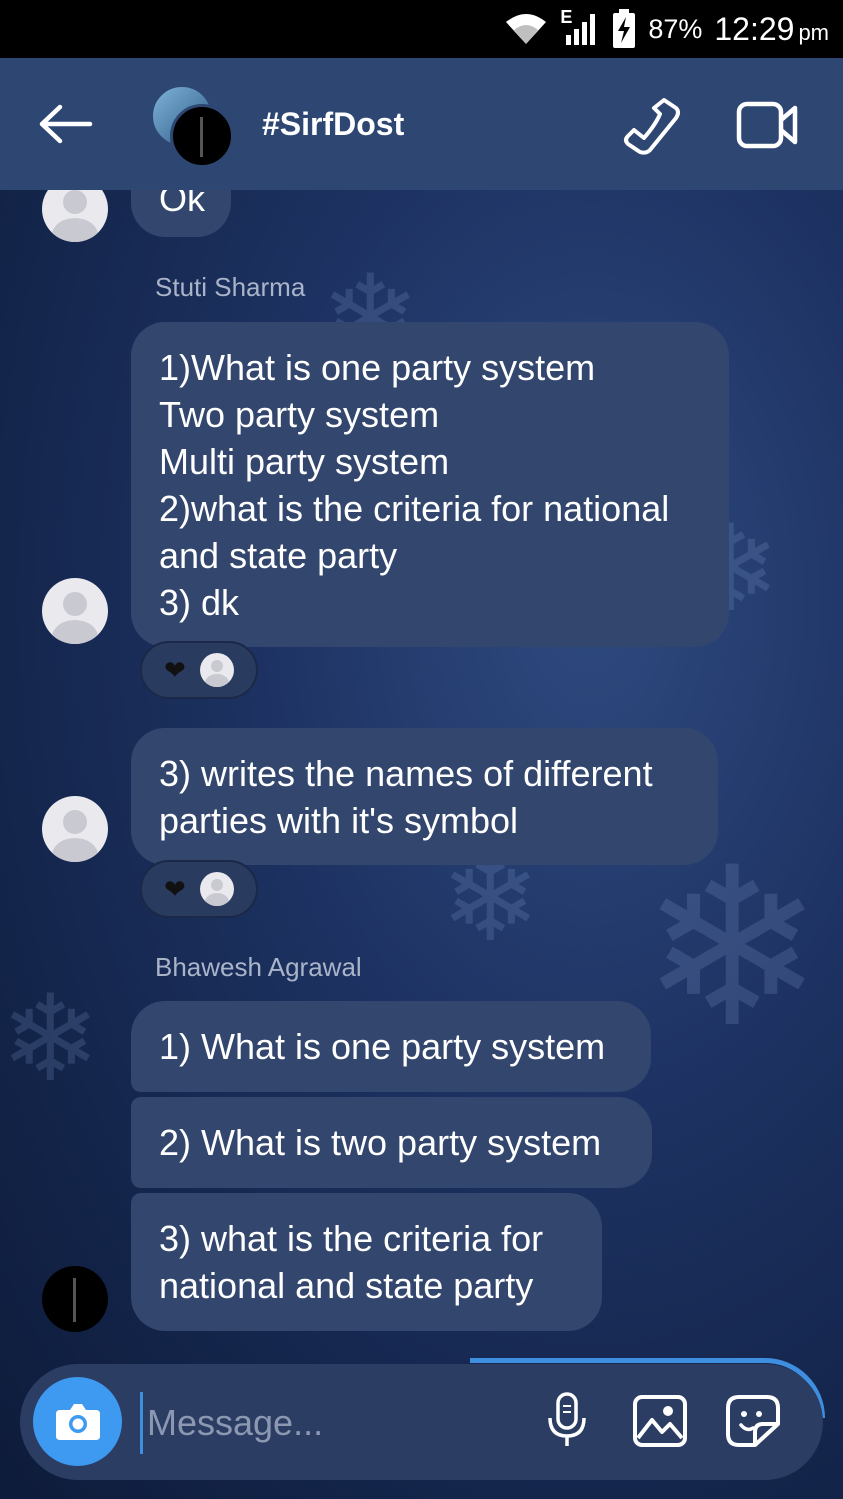 The height and width of the screenshot is (1499, 843). I want to click on camera-button, so click(77, 1421).